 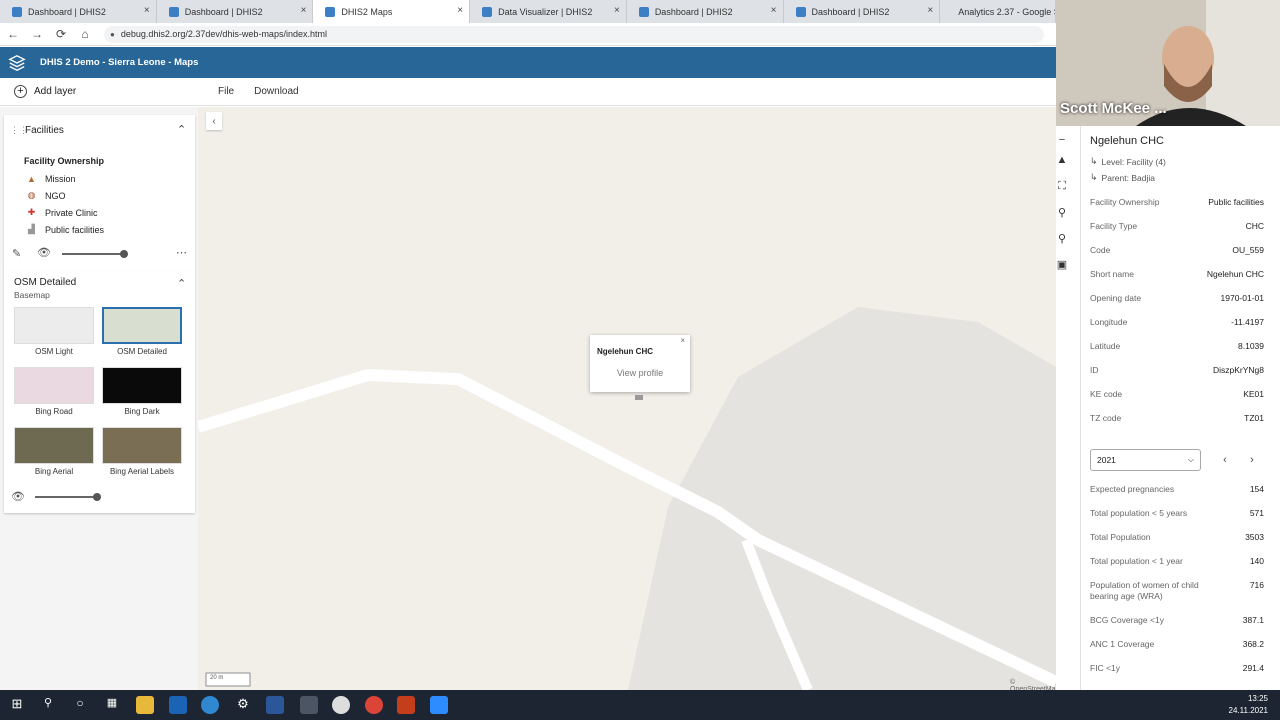 What do you see at coordinates (54, 411) in the screenshot?
I see `basemap-label: Bing Road` at bounding box center [54, 411].